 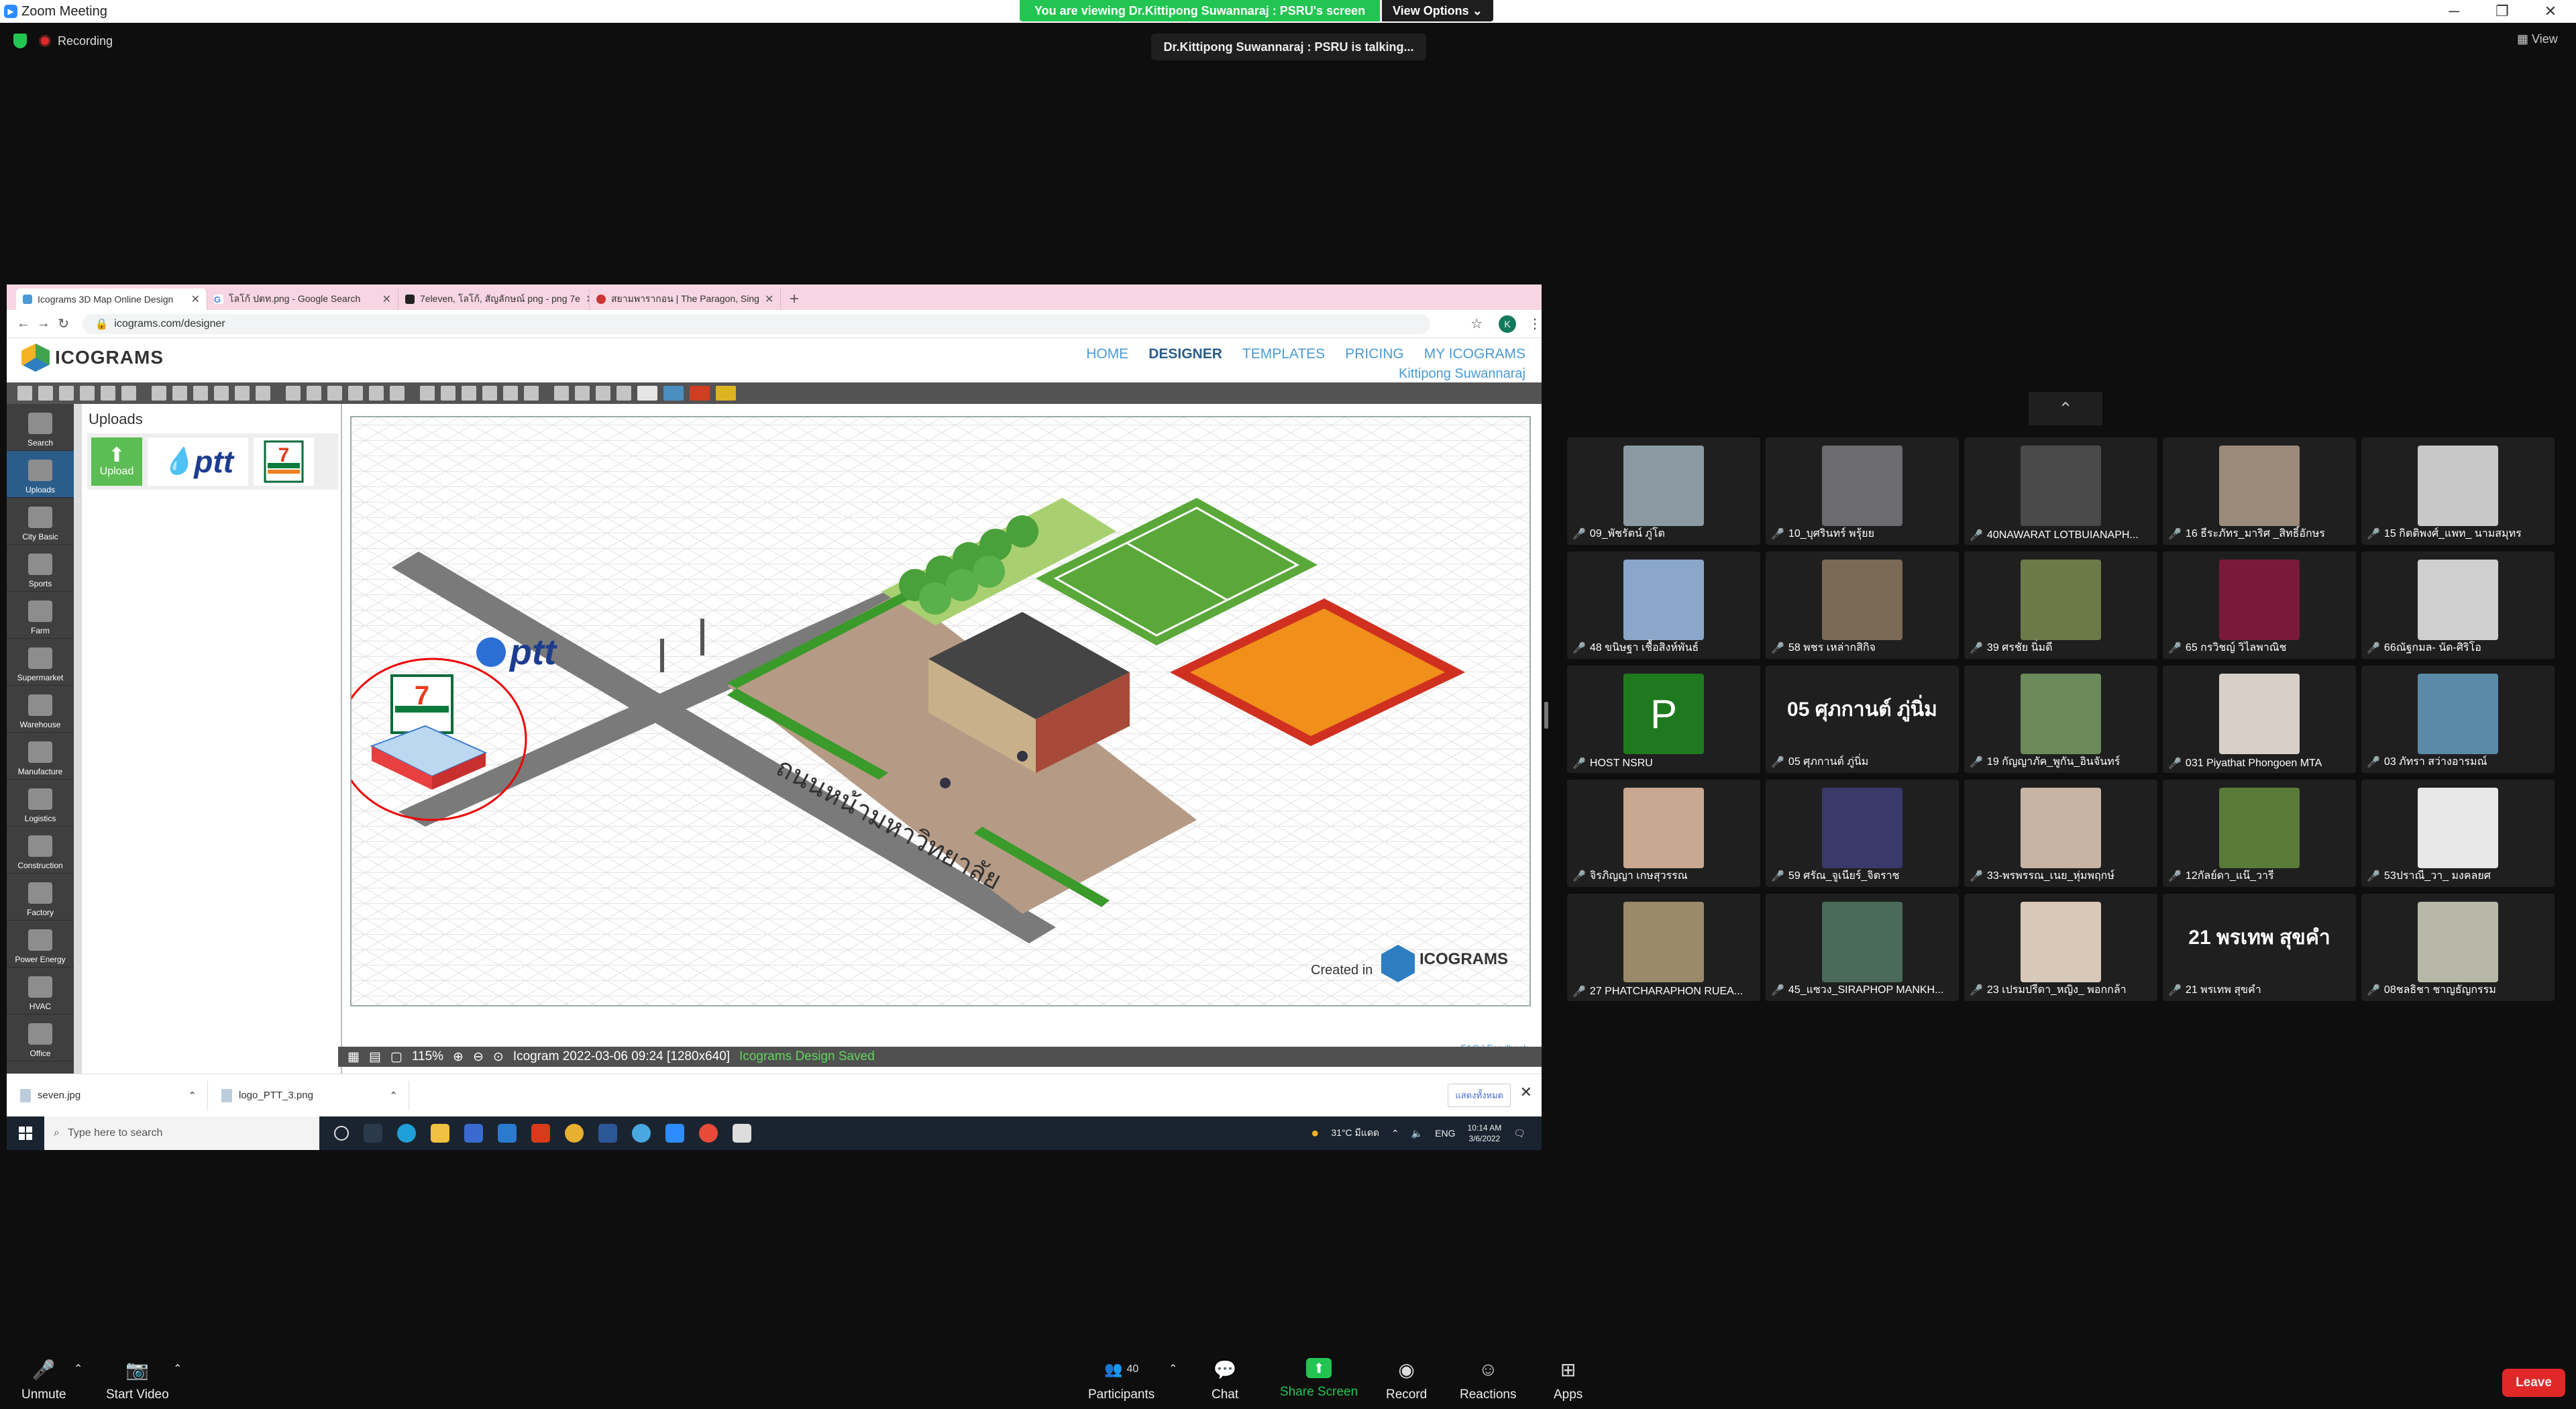 What do you see at coordinates (1374, 354) in the screenshot?
I see `nav-pricing: PRICING` at bounding box center [1374, 354].